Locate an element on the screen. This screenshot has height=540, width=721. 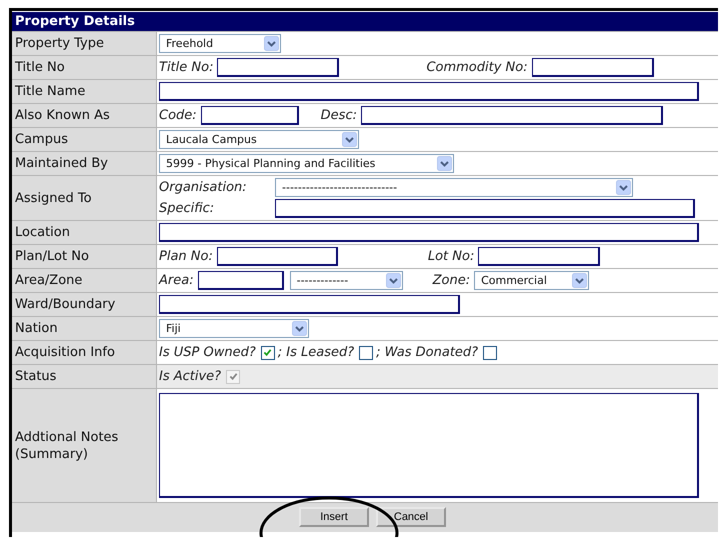
form-button: Insert is located at coordinates (334, 517).